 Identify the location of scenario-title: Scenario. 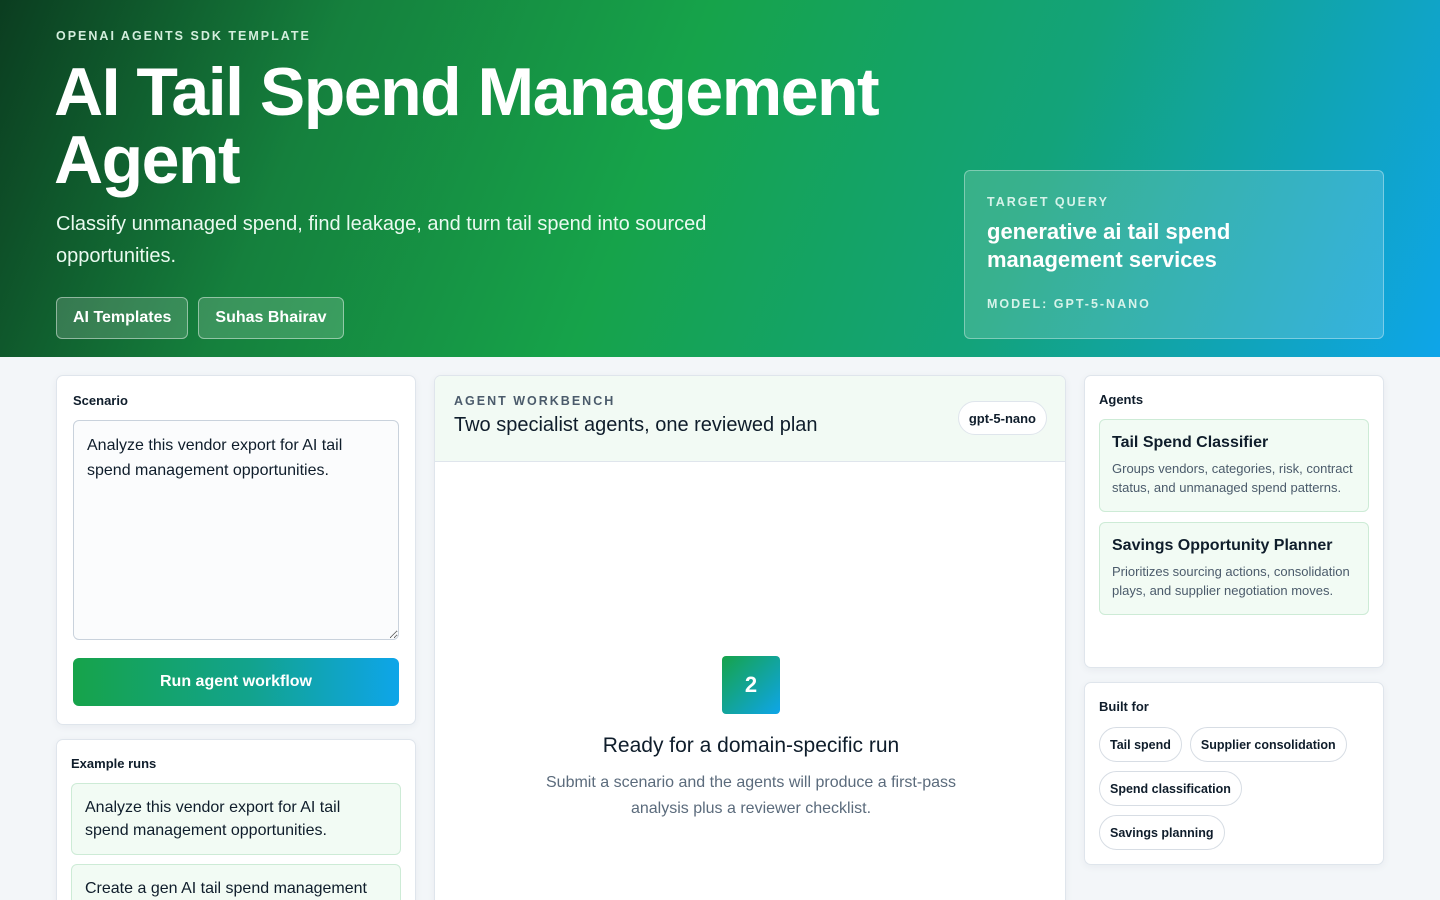
(100, 400).